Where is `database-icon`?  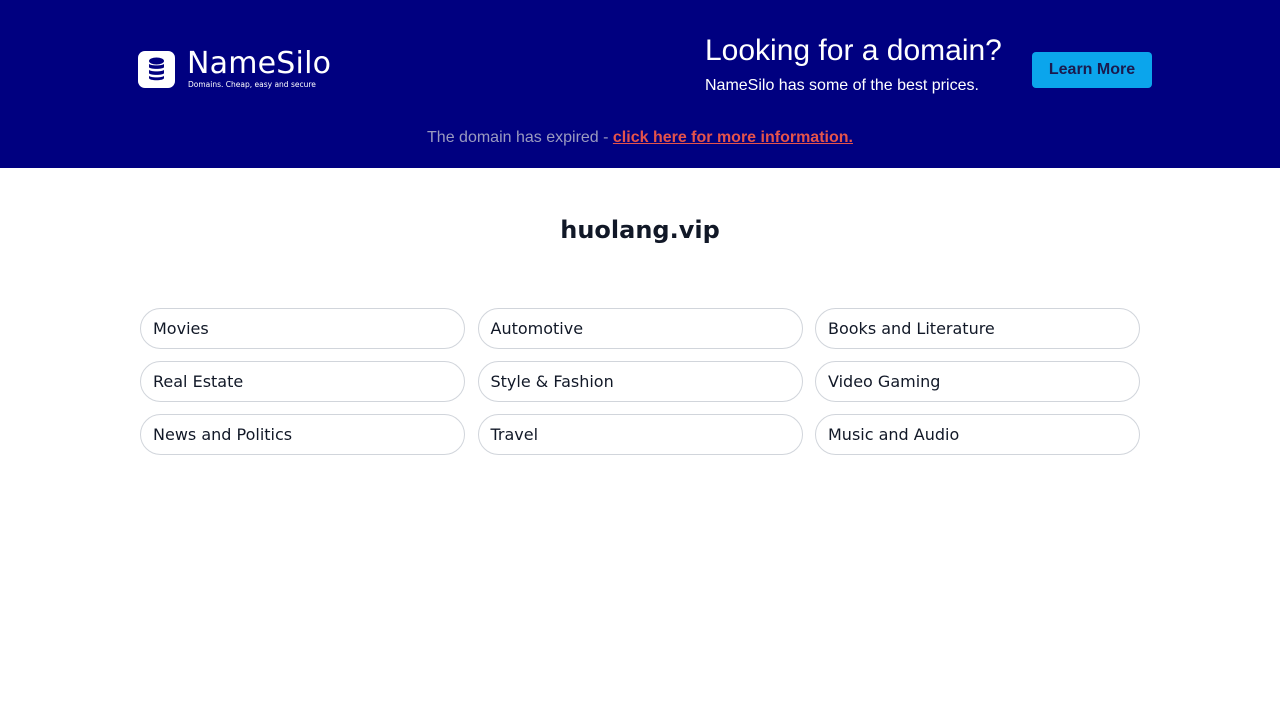 database-icon is located at coordinates (156, 69).